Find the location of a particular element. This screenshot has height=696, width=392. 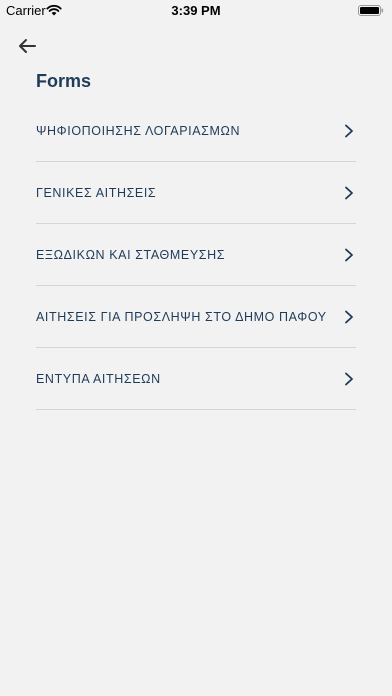

menu-item-label: ΨΗΦΙΟΠΟΙΗΣΗΣ ΛΟΓΑΡΙΑΣΜΩΝ is located at coordinates (138, 130).